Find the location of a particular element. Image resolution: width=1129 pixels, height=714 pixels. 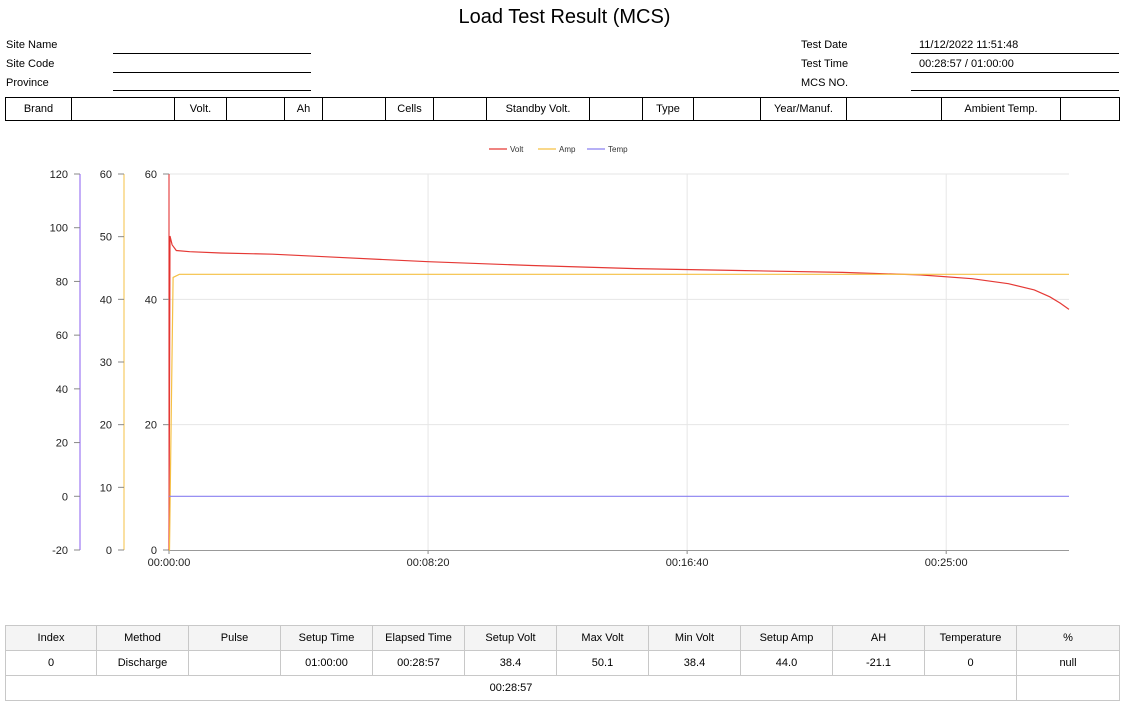

report-title: Load Test Result (MCS) is located at coordinates (564, 17).